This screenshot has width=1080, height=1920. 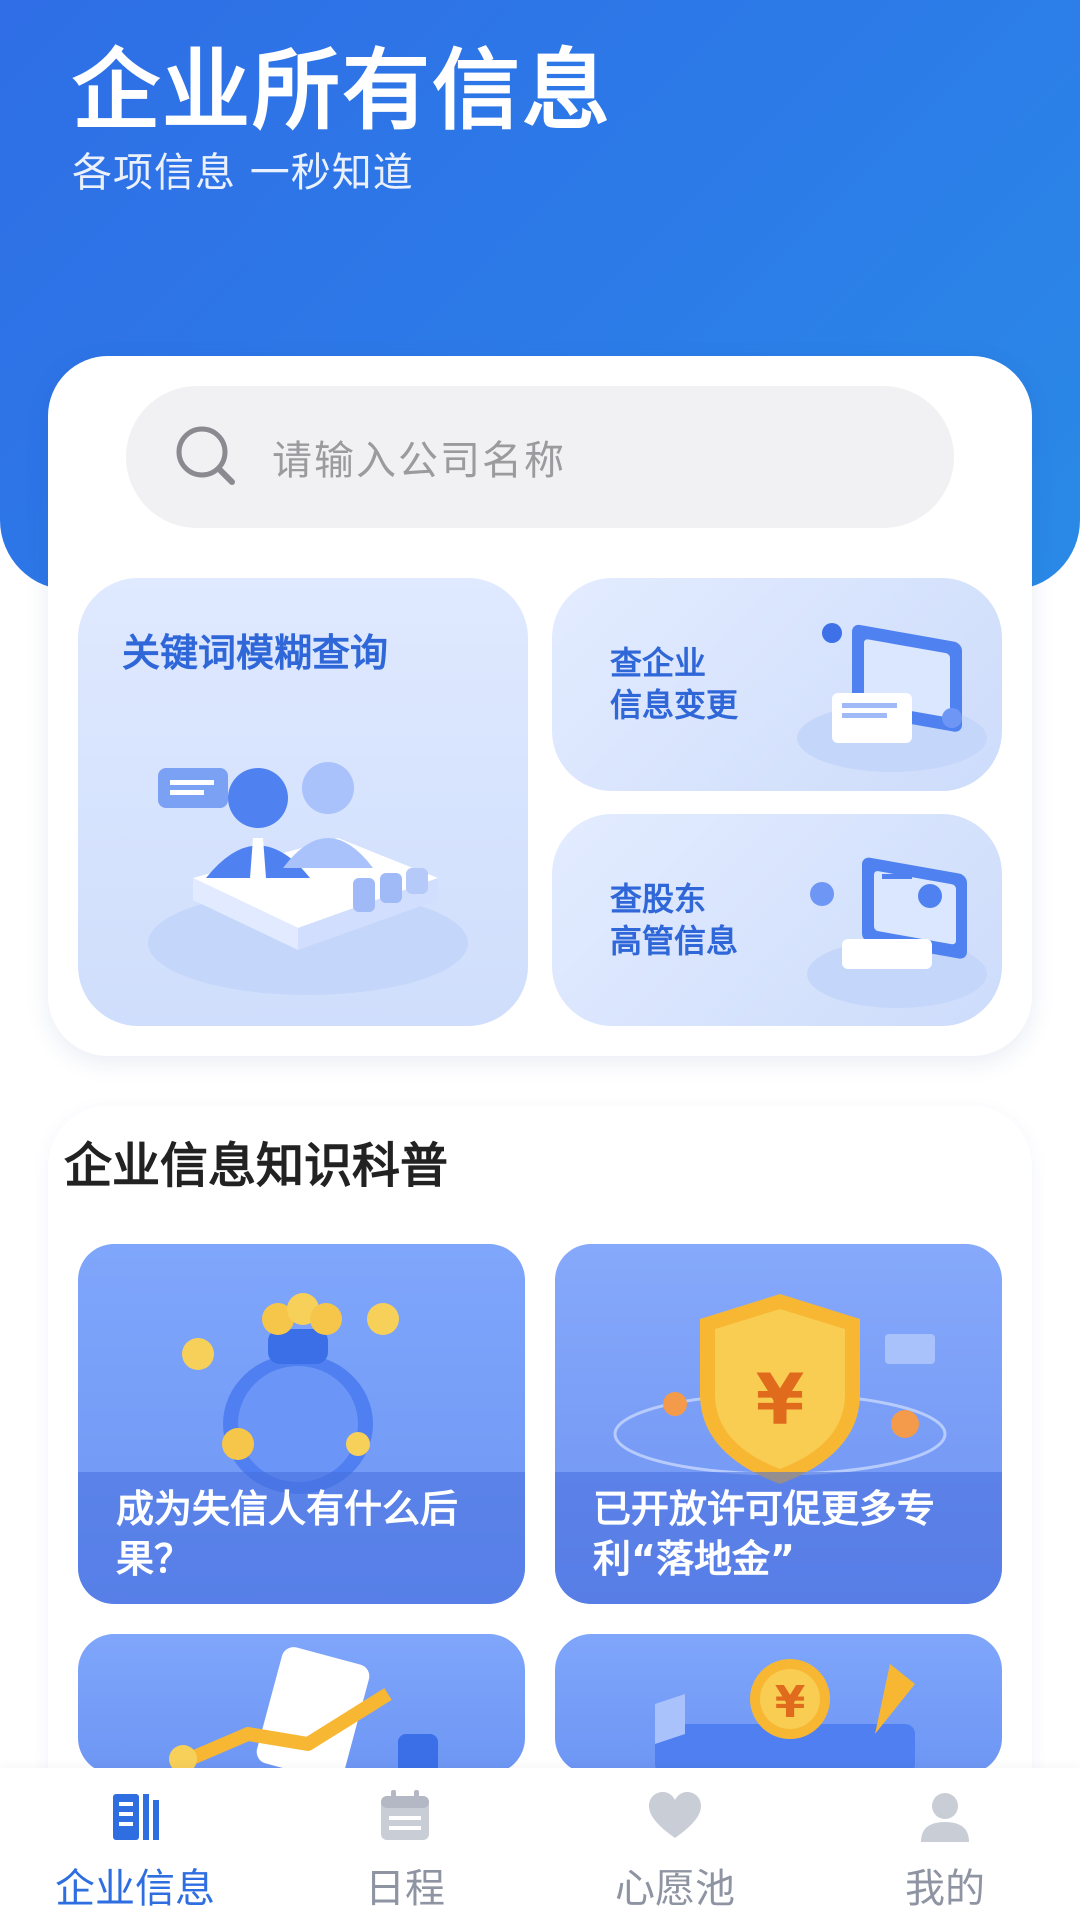 I want to click on article-card: ¥, so click(x=778, y=1704).